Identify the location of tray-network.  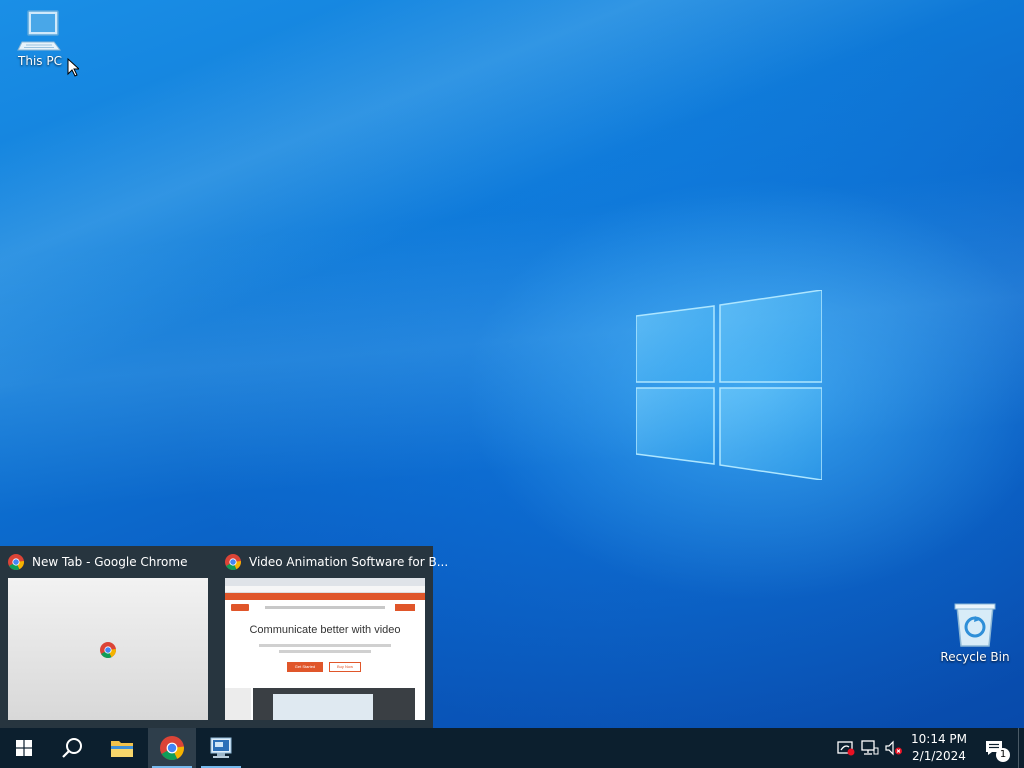
(870, 748).